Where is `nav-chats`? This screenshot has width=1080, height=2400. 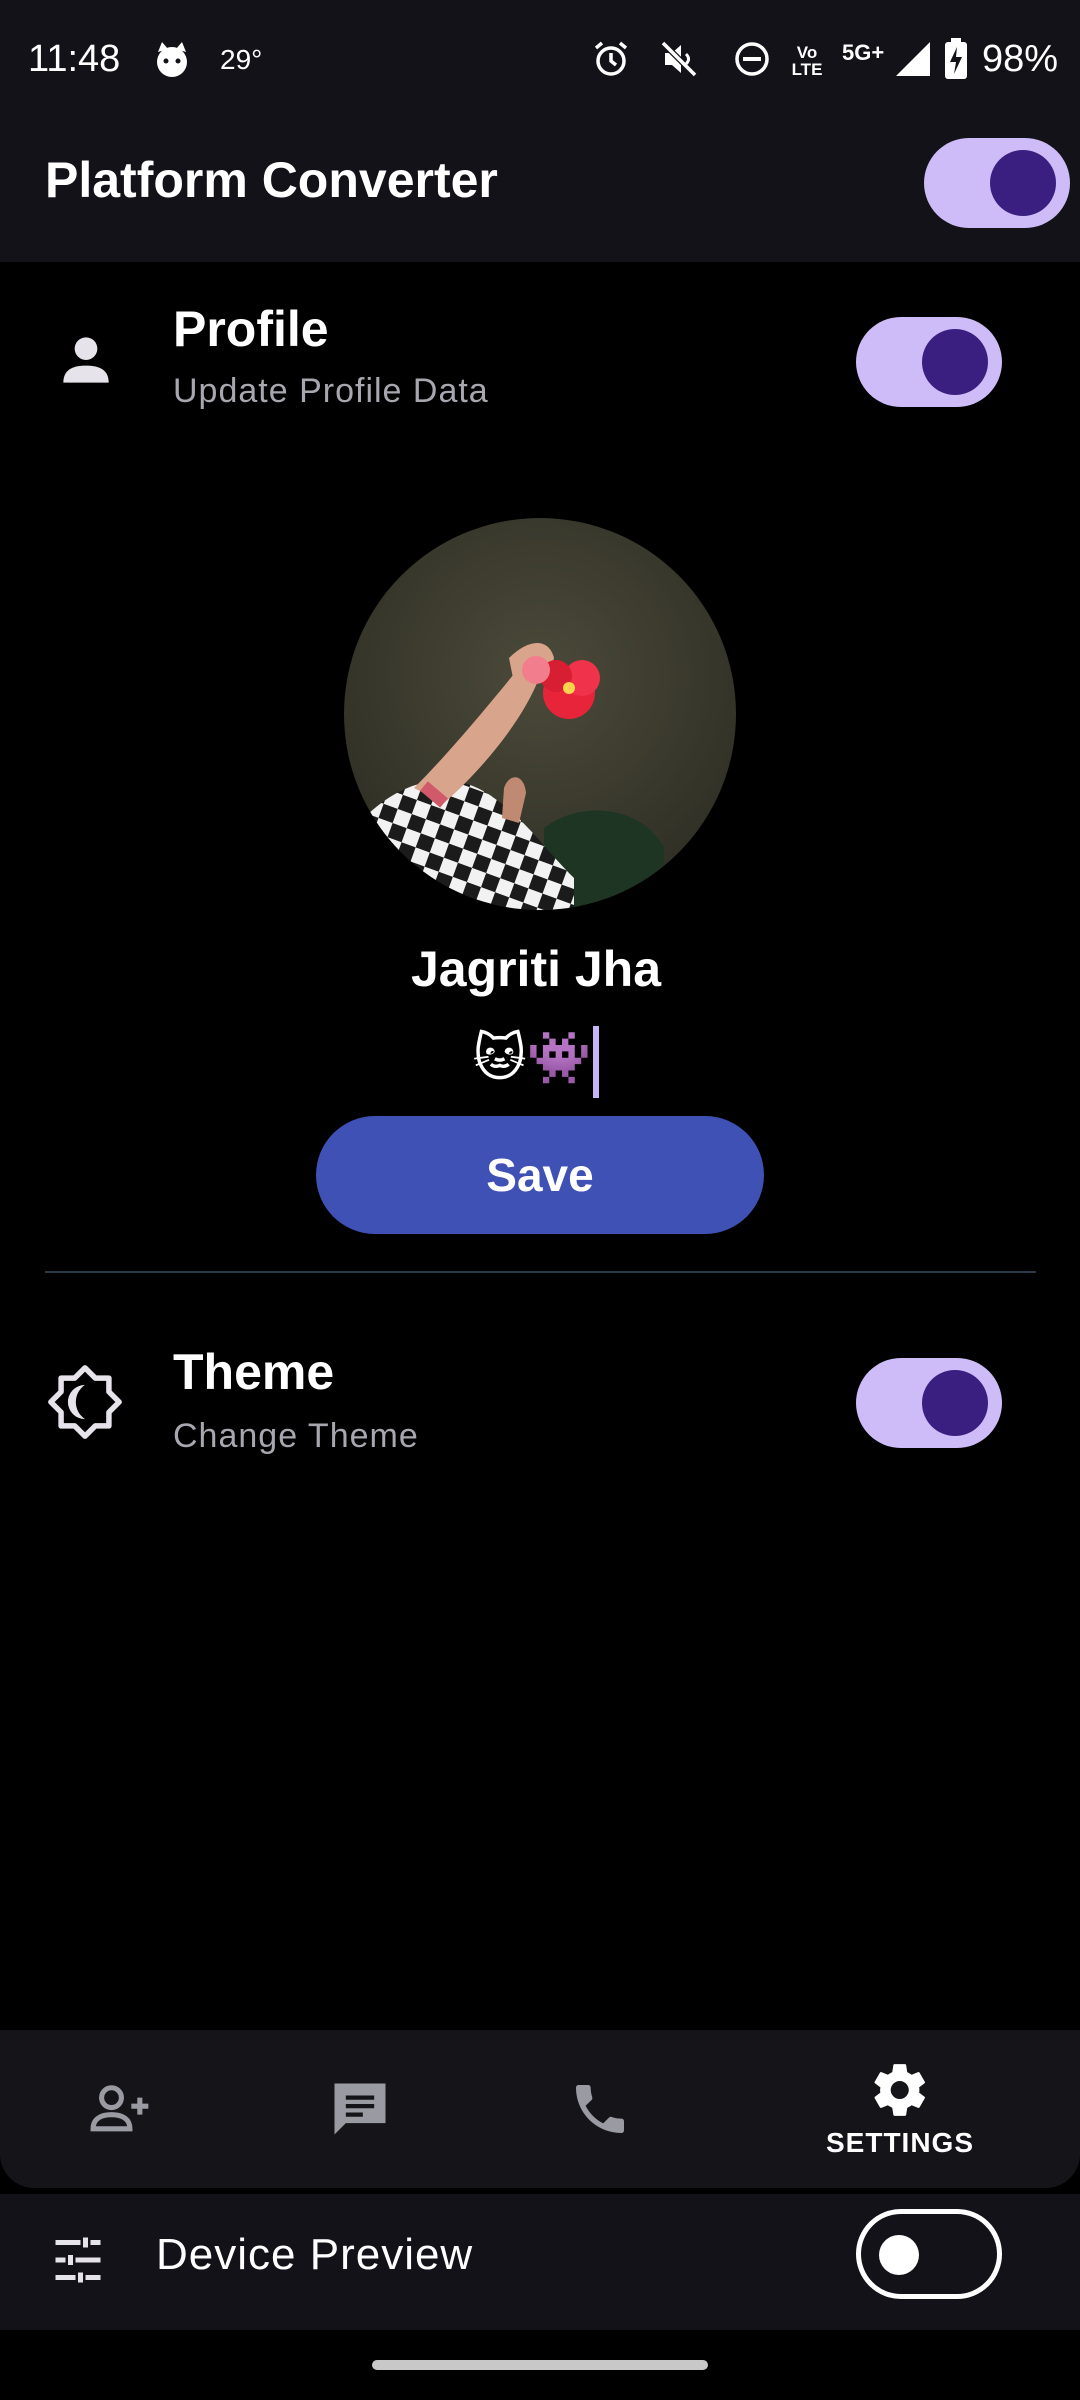 nav-chats is located at coordinates (360, 2109).